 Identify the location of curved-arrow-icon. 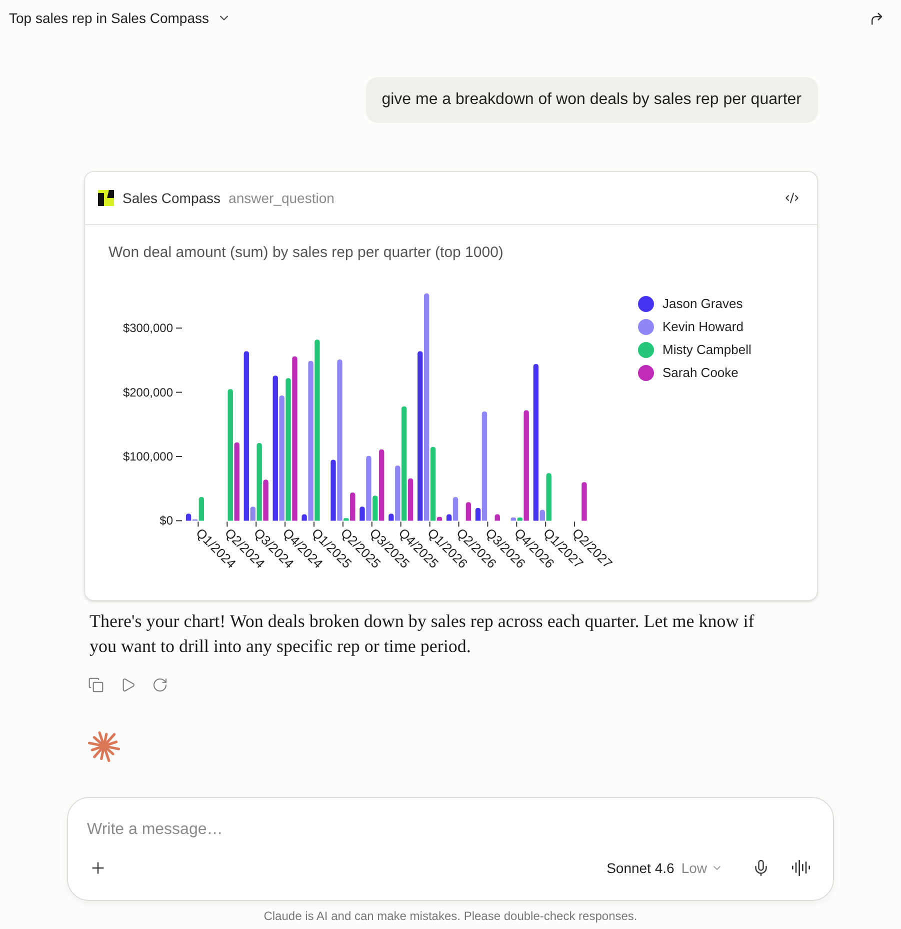
(876, 18).